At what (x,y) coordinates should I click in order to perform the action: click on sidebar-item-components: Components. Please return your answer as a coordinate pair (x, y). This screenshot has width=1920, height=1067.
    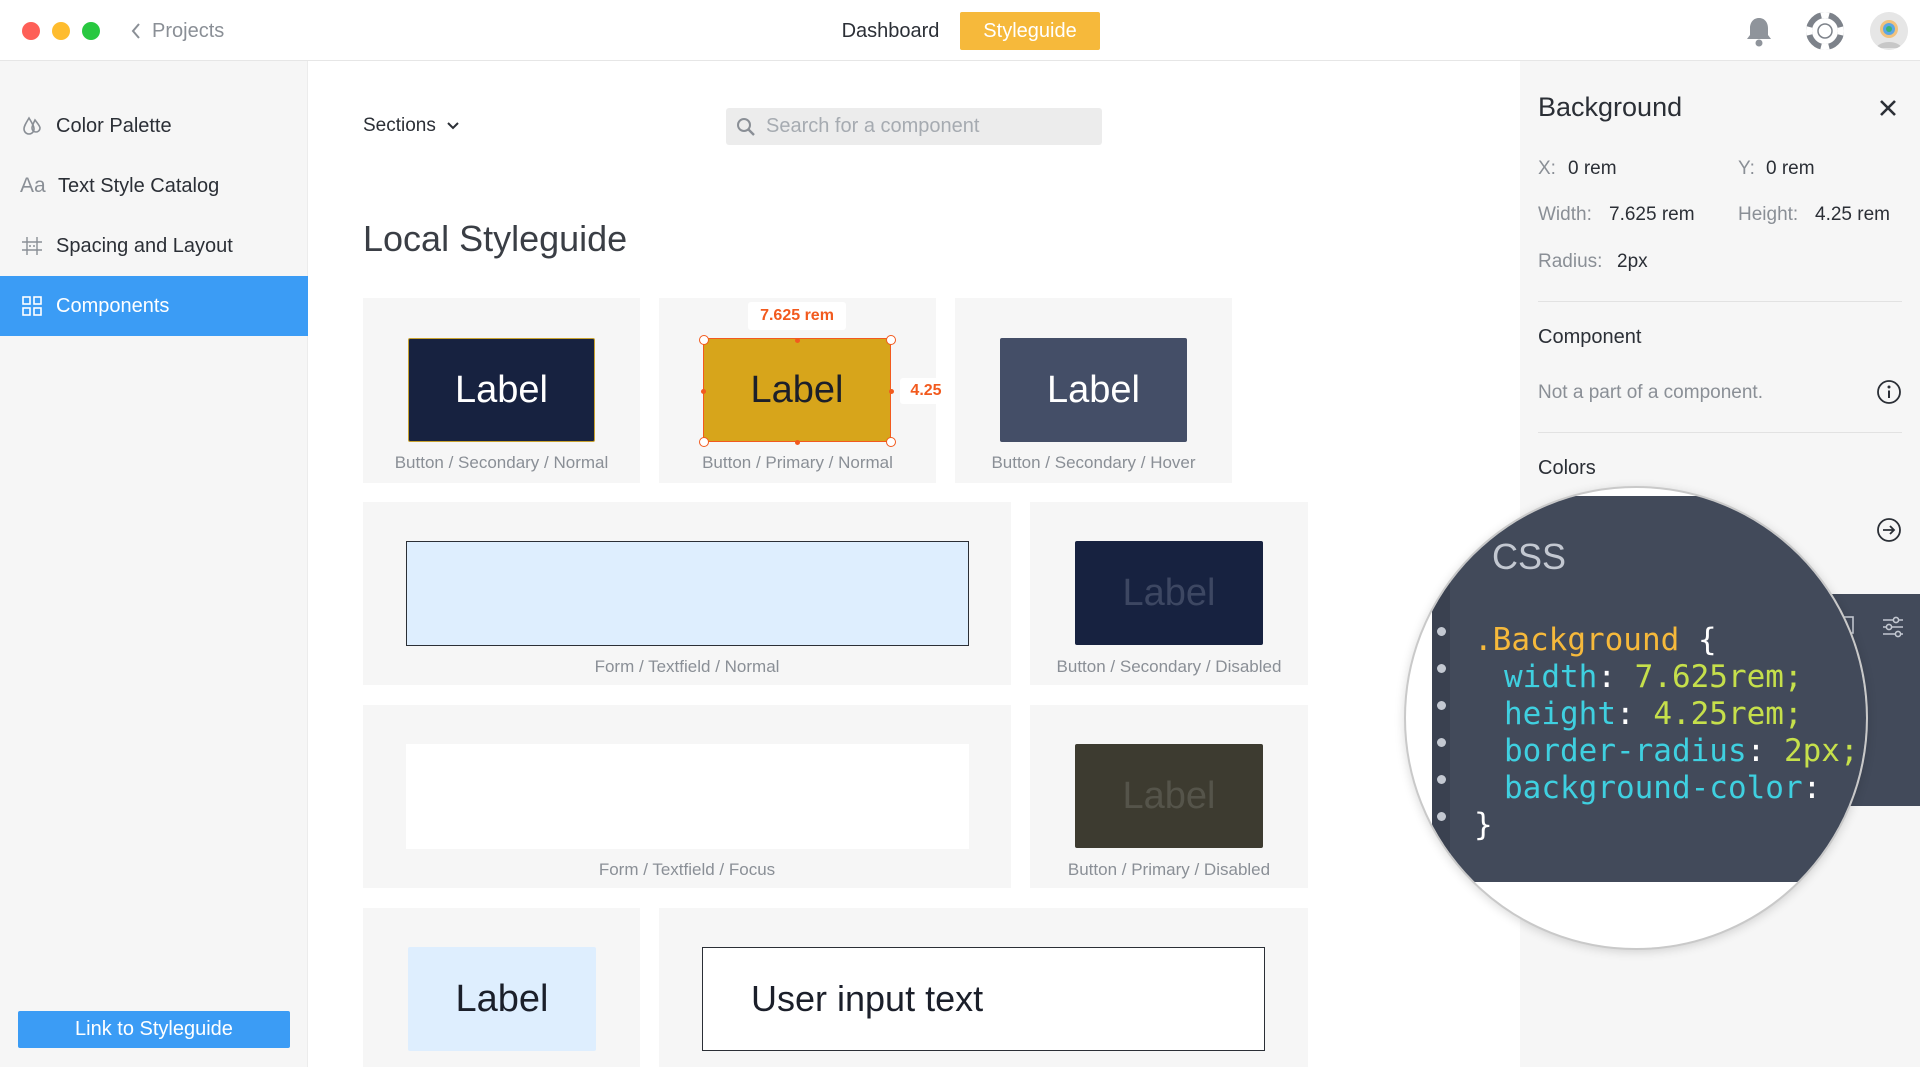
    Looking at the image, I should click on (154, 306).